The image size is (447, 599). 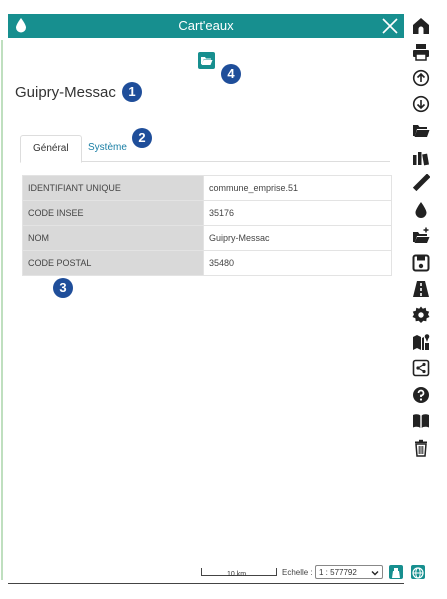 What do you see at coordinates (390, 26) in the screenshot?
I see `close-icon` at bounding box center [390, 26].